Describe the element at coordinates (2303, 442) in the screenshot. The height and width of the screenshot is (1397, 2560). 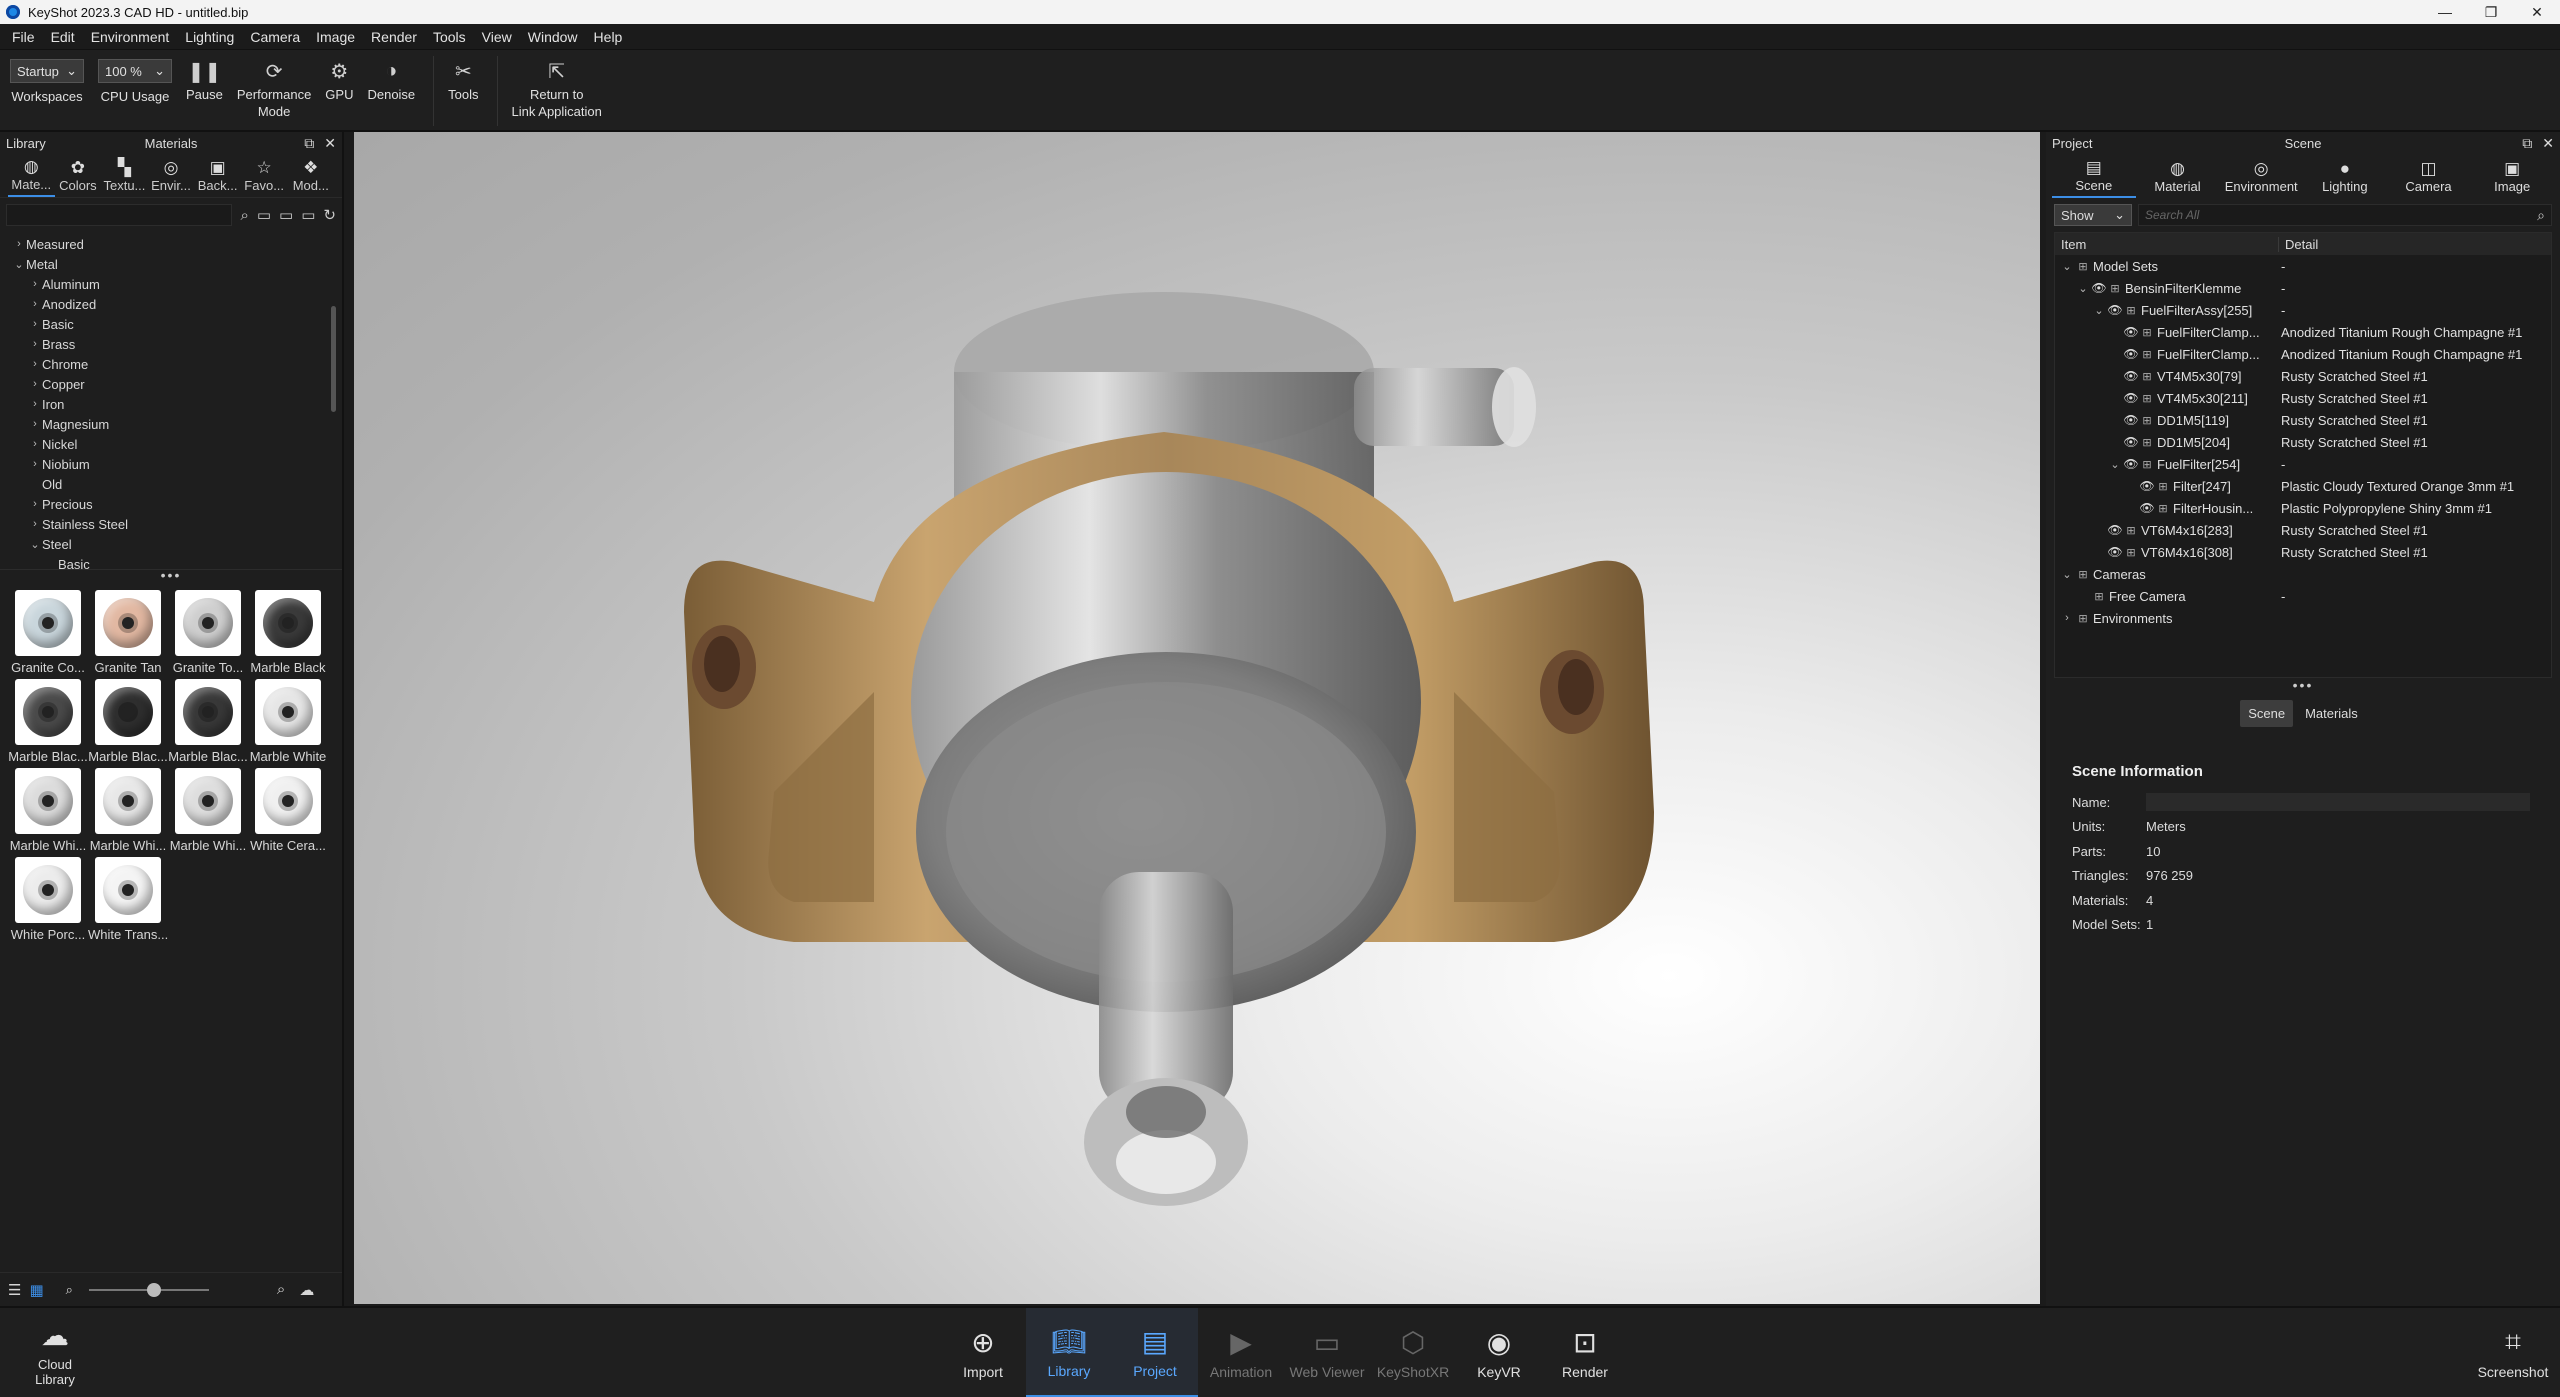
I see `scene-tree-row: 👁︎ ⊞ DD1M5[204] Rusty Scratched Steel #1` at that location.